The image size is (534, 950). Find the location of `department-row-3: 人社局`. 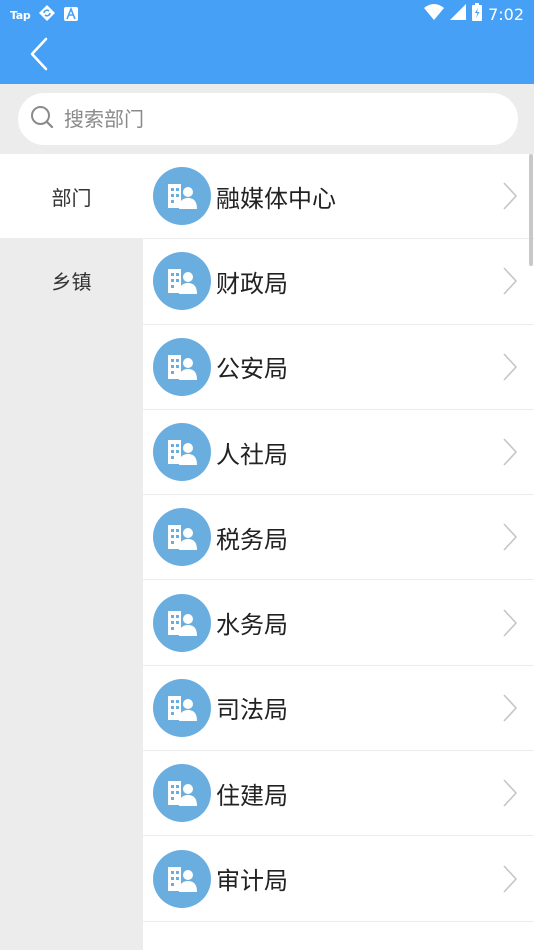

department-row-3: 人社局 is located at coordinates (338, 453).